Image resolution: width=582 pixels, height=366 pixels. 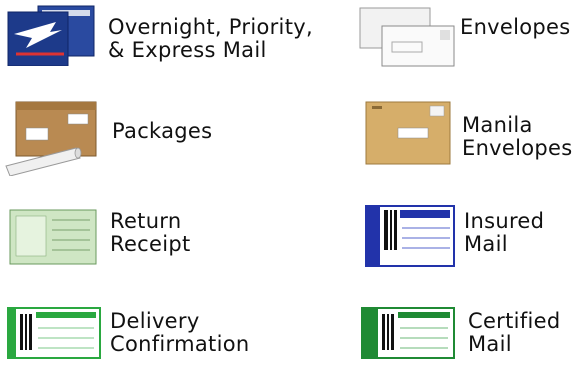 I want to click on item-label: Delivery Confirmation, so click(x=179, y=333).